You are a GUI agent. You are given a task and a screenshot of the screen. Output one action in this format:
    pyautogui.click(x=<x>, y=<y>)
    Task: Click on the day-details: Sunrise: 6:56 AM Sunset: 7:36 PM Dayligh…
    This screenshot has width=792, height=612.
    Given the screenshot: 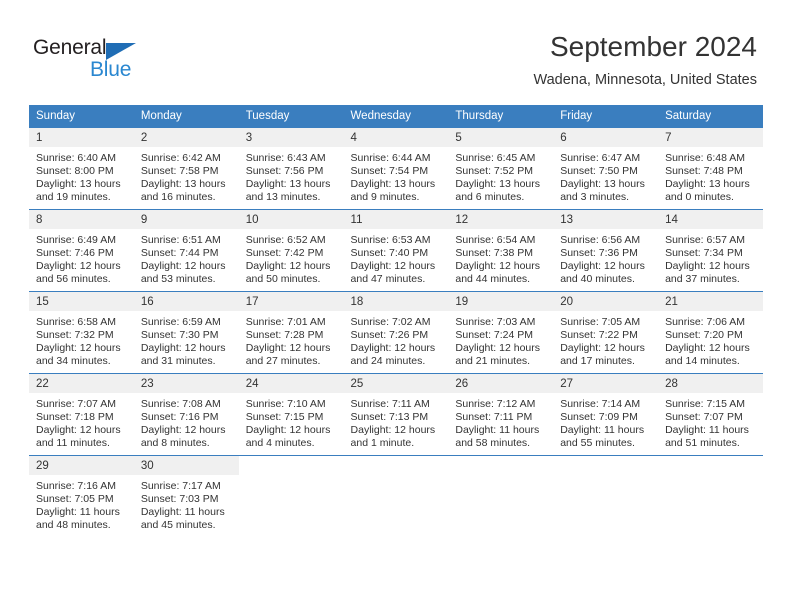 What is the action you would take?
    pyautogui.click(x=605, y=260)
    